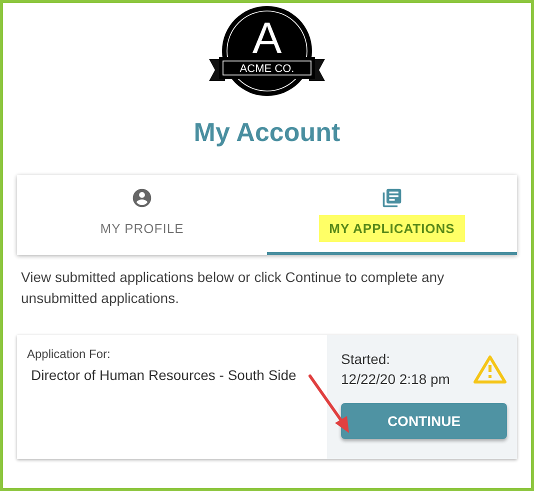  What do you see at coordinates (267, 133) in the screenshot?
I see `page-title: My Account` at bounding box center [267, 133].